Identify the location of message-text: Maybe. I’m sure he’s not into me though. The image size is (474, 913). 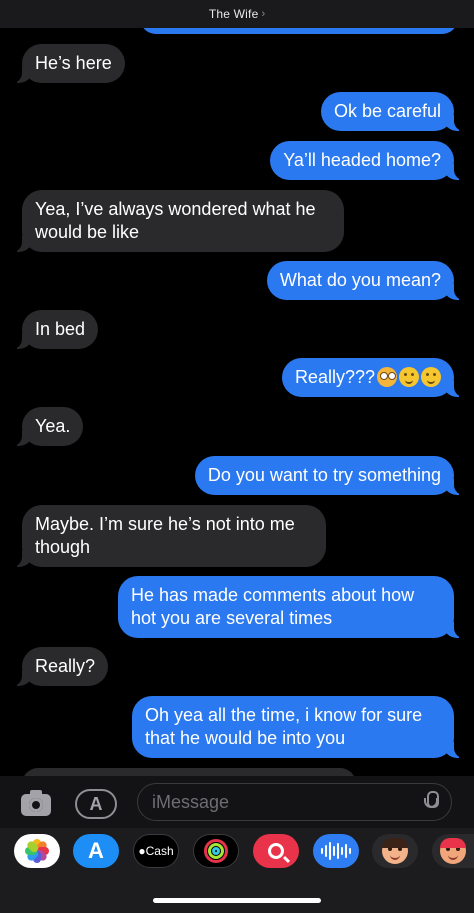
(165, 535).